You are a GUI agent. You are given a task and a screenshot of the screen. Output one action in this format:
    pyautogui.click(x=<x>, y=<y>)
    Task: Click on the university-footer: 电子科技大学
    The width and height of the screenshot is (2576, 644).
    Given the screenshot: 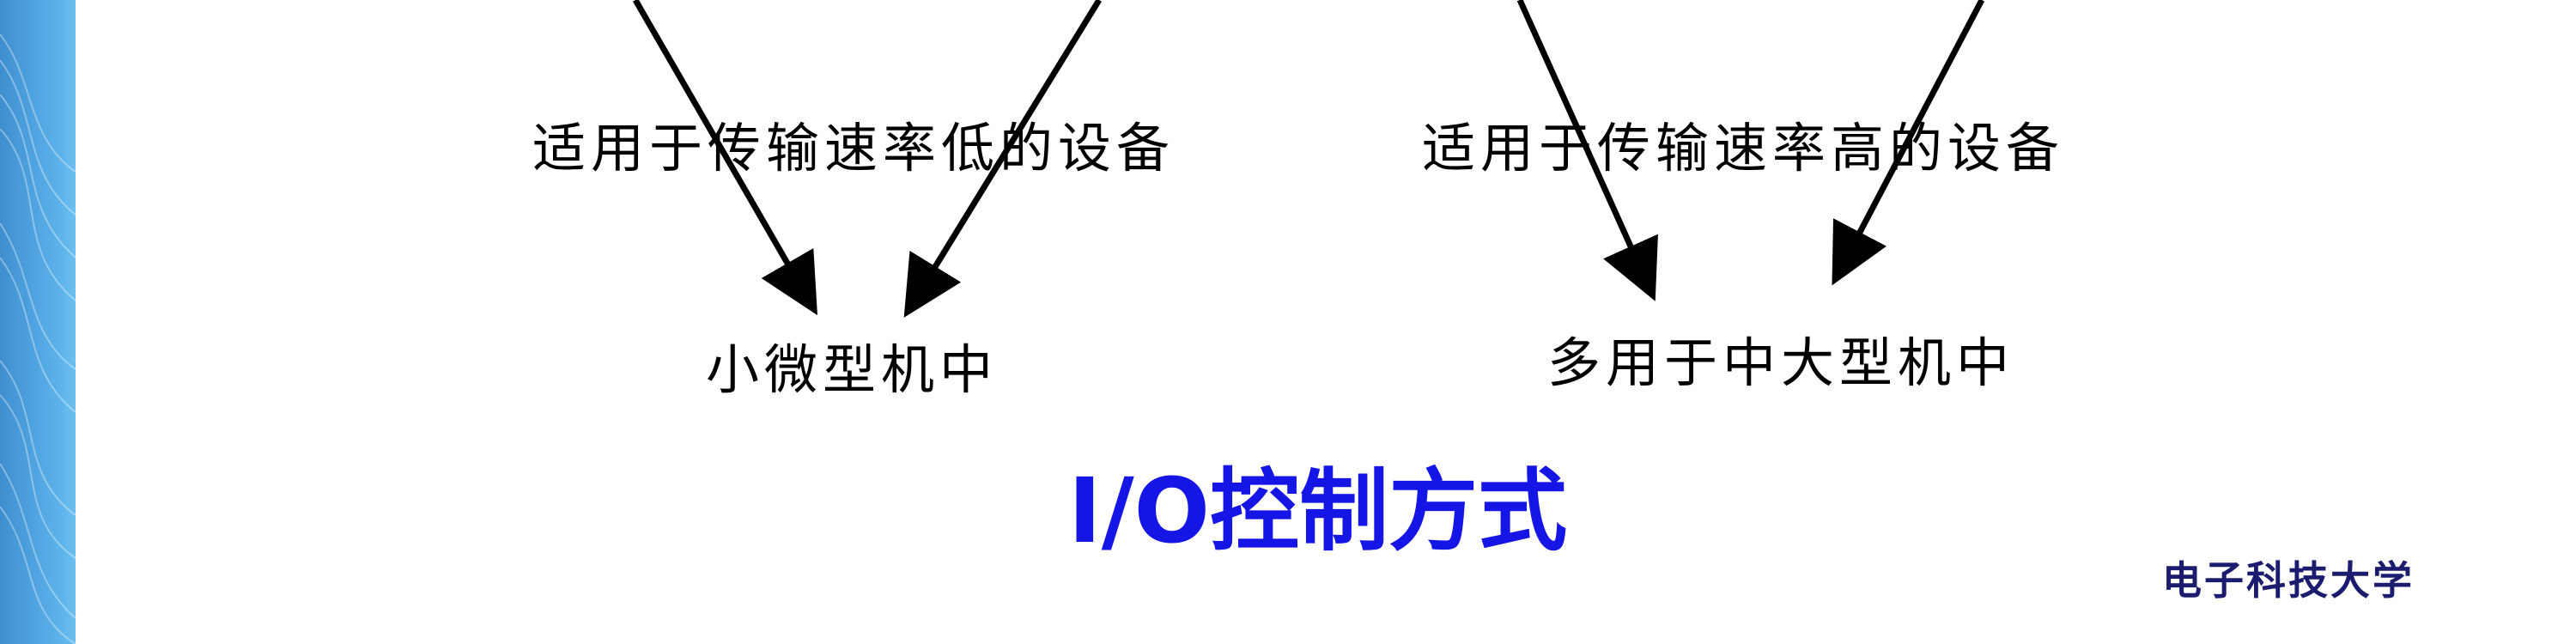 What is the action you would take?
    pyautogui.click(x=2288, y=580)
    